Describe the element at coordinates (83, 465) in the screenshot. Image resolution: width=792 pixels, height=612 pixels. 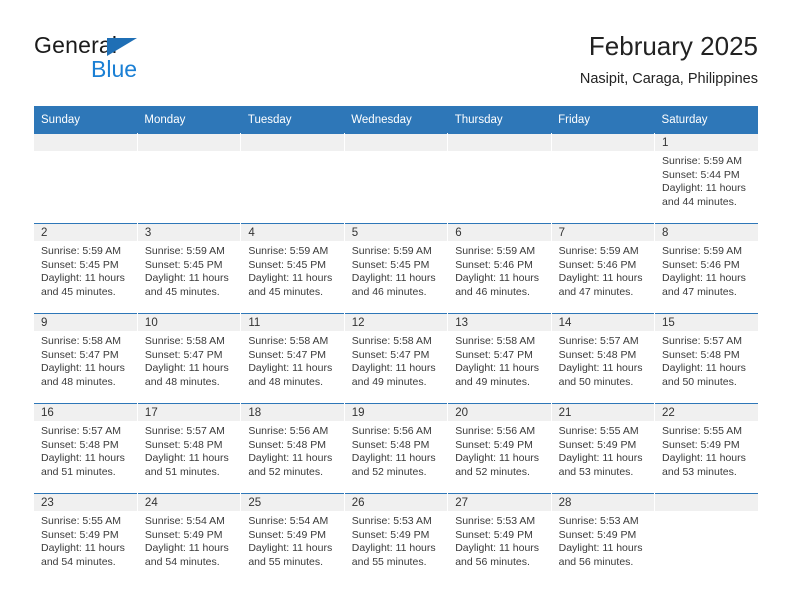
I see `daylight-text: Daylight: 11 hours and 51 minutes.` at that location.